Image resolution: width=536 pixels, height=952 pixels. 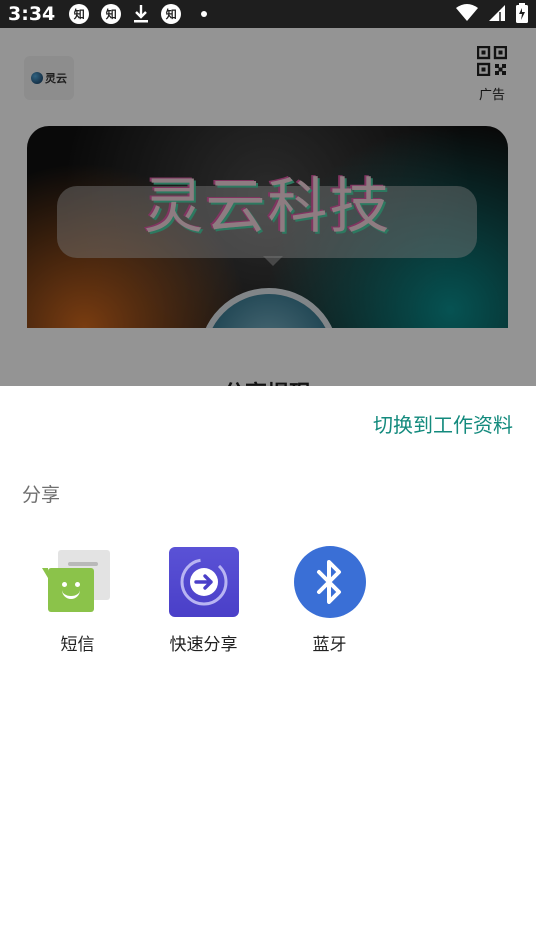 What do you see at coordinates (329, 645) in the screenshot?
I see `share-target-label: 蓝牙` at bounding box center [329, 645].